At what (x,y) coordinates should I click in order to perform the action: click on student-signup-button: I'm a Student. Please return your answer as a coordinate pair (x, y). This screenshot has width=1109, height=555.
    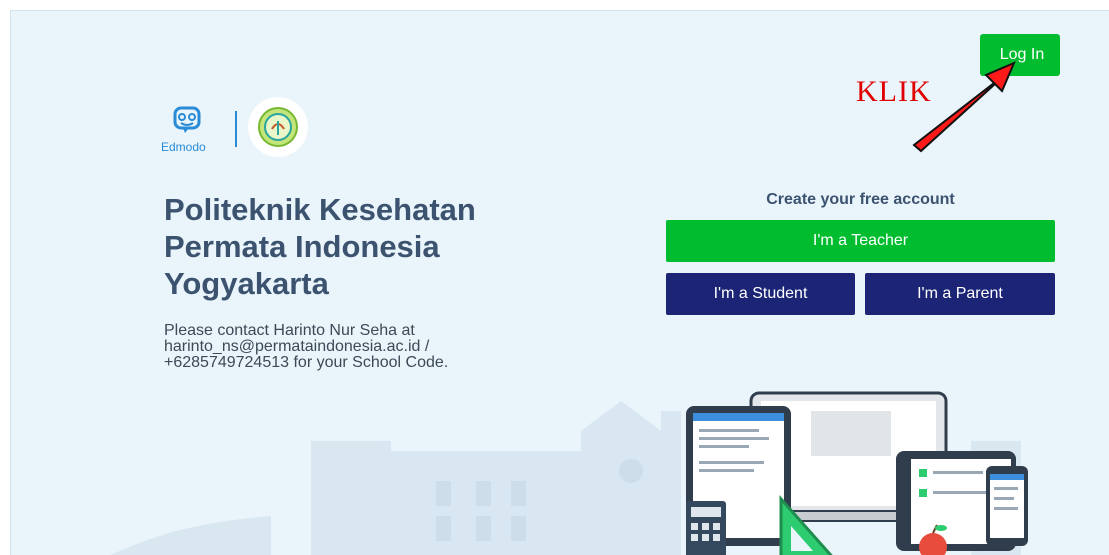
    Looking at the image, I should click on (760, 294).